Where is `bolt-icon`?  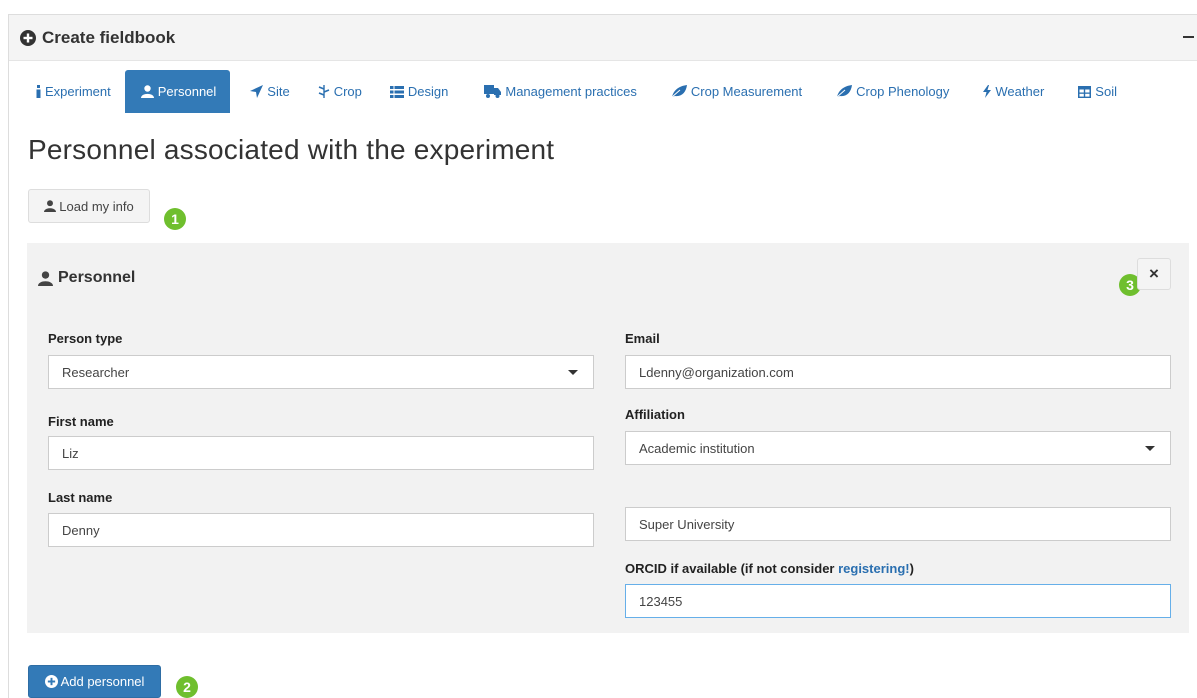
bolt-icon is located at coordinates (987, 91).